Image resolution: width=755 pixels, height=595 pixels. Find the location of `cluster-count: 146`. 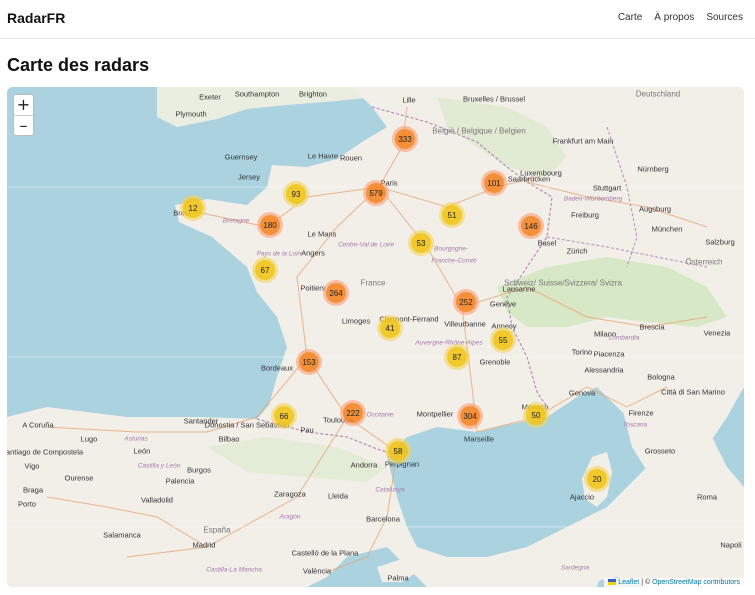

cluster-count: 146 is located at coordinates (531, 226).